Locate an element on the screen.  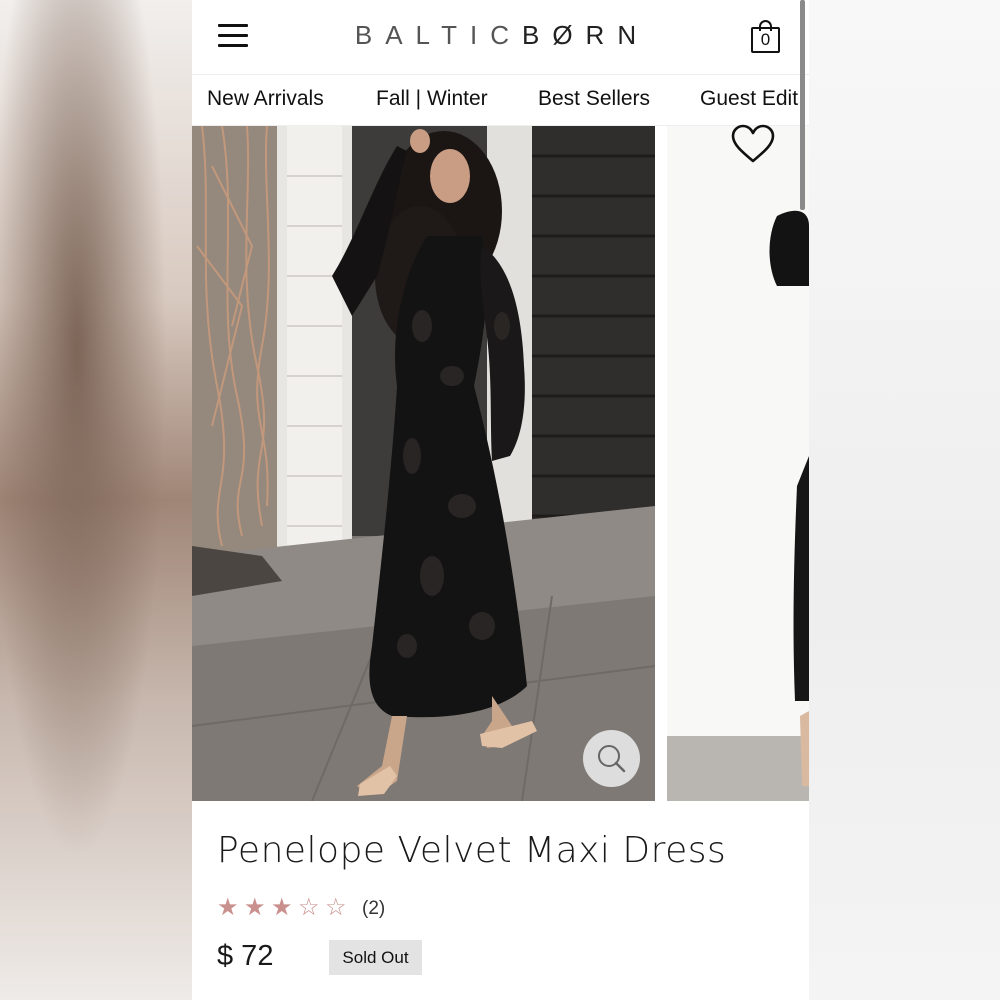
rating-stars: ★ ★ ★ ☆ ☆ is located at coordinates (284, 908).